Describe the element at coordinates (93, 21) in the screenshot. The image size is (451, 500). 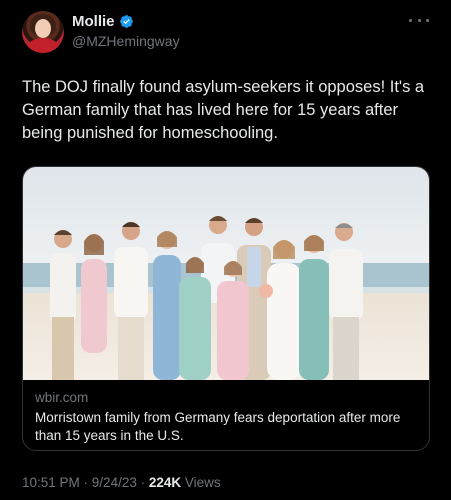
I see `author-display-name: Mollie` at that location.